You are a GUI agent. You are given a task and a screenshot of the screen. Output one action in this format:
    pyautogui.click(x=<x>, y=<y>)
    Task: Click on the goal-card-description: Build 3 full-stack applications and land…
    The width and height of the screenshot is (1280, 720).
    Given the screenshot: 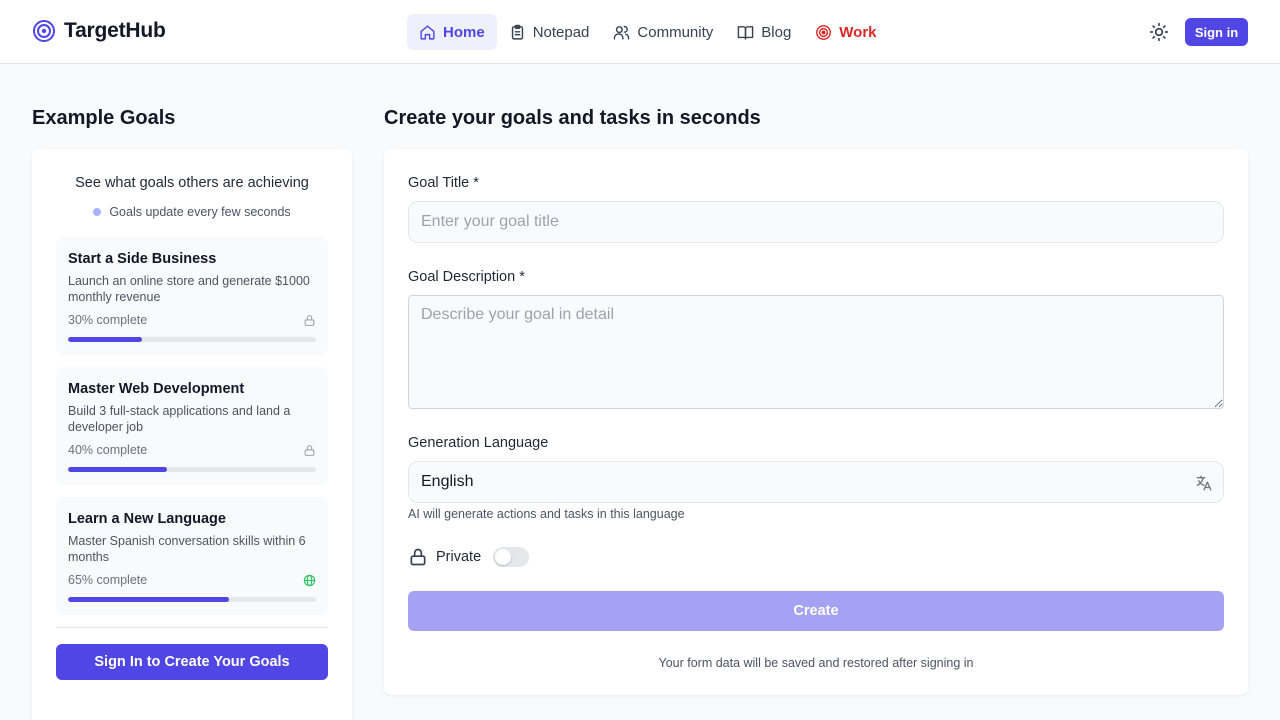 What is the action you would take?
    pyautogui.click(x=179, y=419)
    